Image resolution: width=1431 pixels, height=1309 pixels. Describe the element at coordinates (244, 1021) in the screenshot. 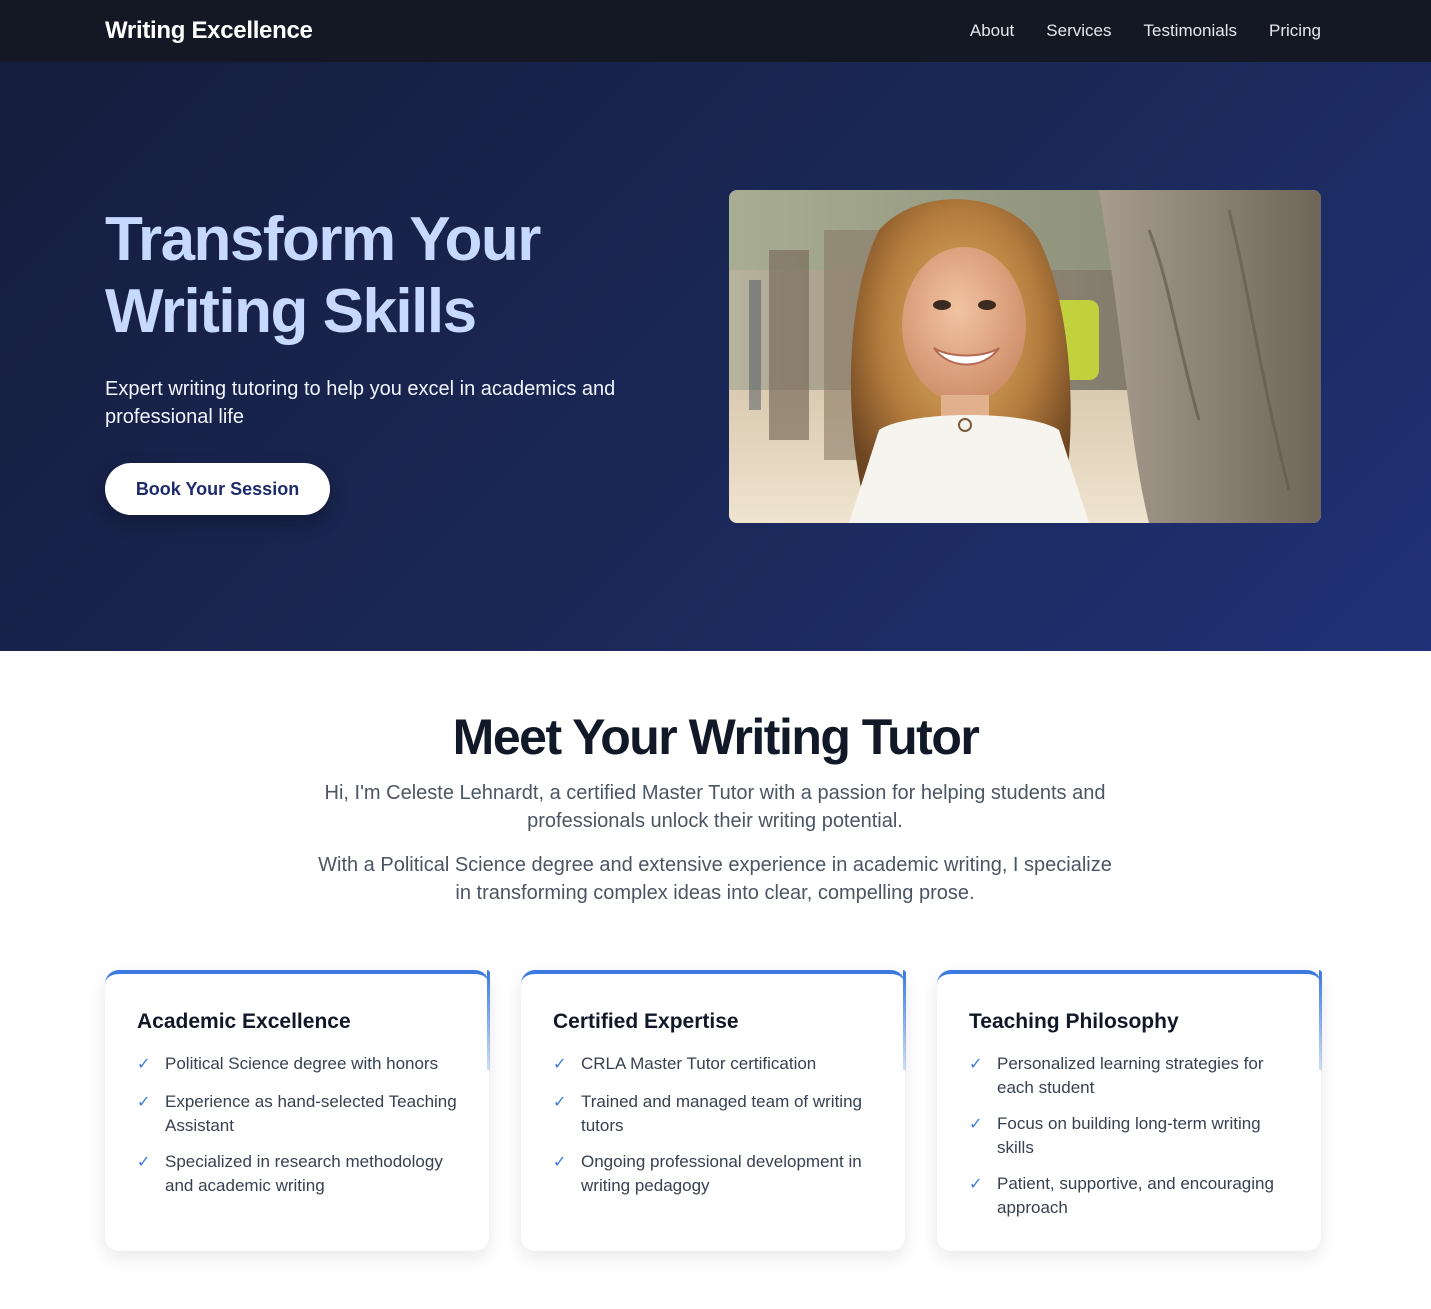

I see `card-title: Academic Excellence` at that location.